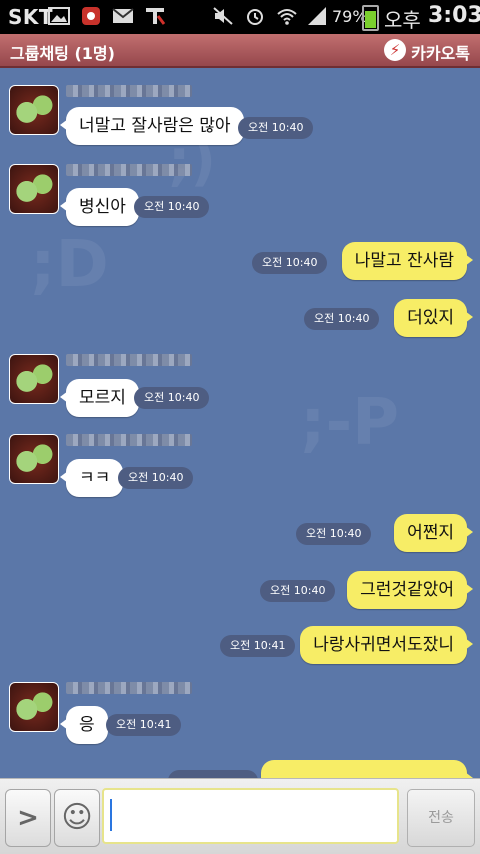 The height and width of the screenshot is (854, 480). Describe the element at coordinates (433, 318) in the screenshot. I see `outgoing-message-bubble: 더있지` at that location.